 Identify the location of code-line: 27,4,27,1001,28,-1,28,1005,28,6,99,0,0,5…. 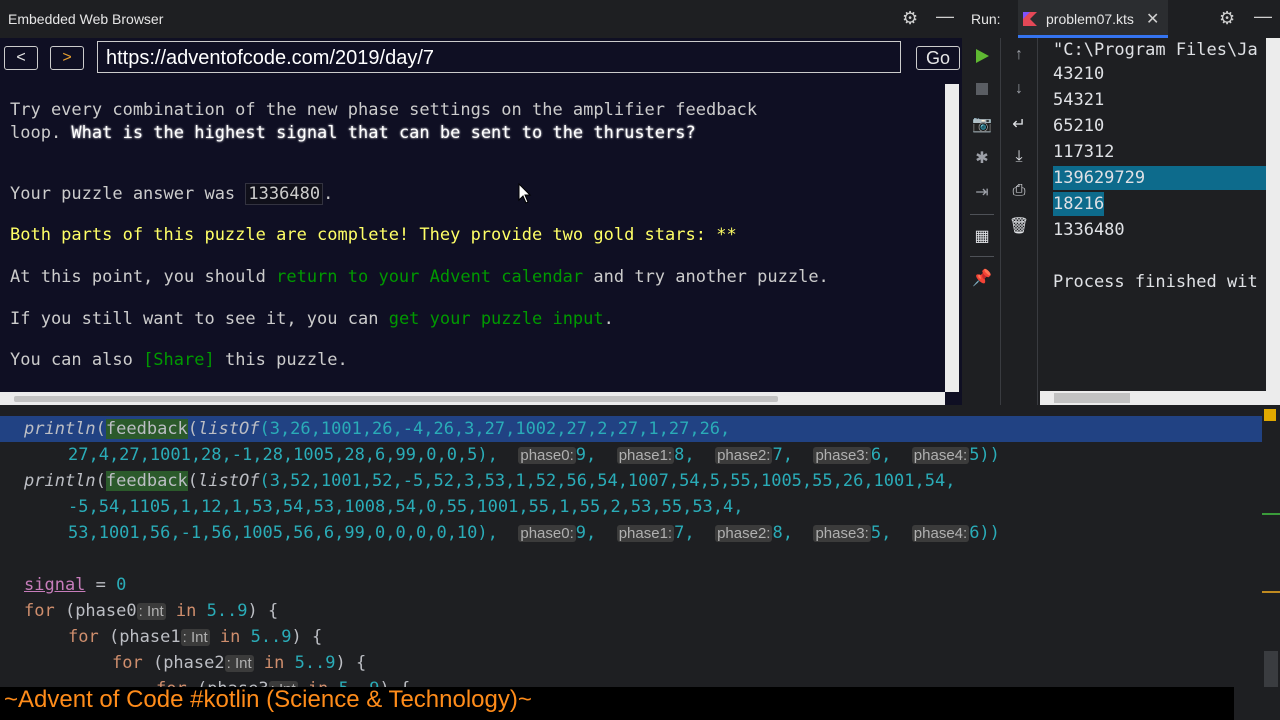
(534, 455).